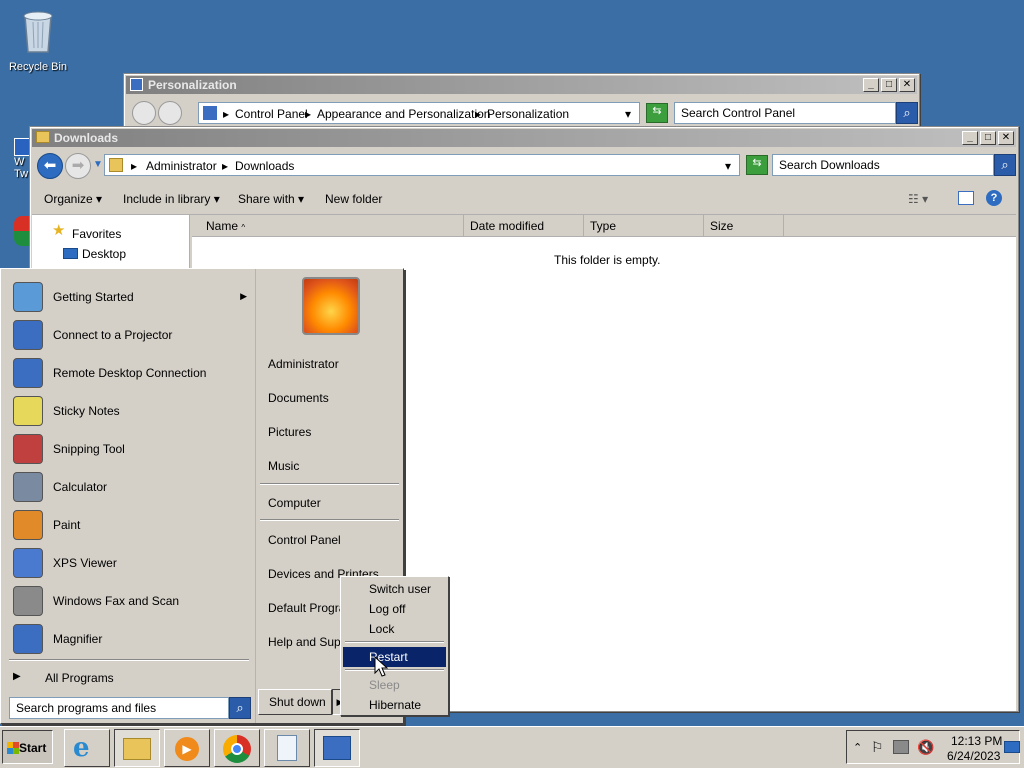 The image size is (1024, 768). I want to click on taskbar-notepad, so click(287, 748).